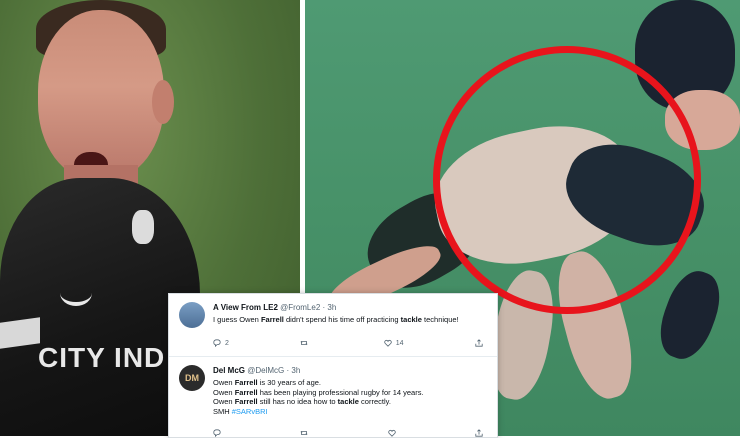 This screenshot has width=740, height=438. I want to click on like-button: 14, so click(394, 343).